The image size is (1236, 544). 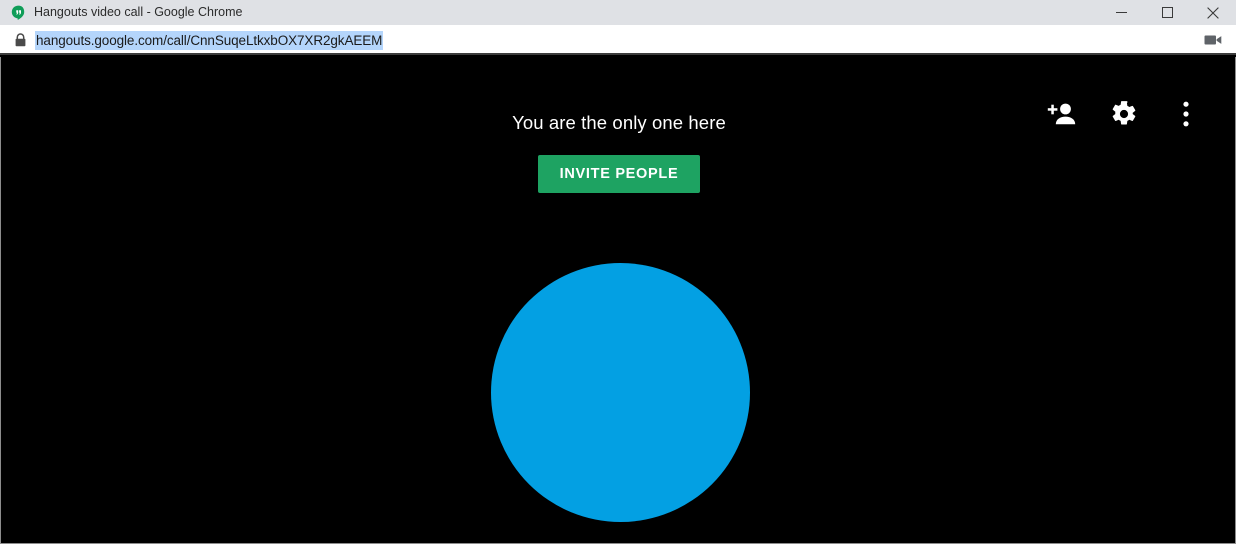 What do you see at coordinates (620, 392) in the screenshot?
I see `avatar` at bounding box center [620, 392].